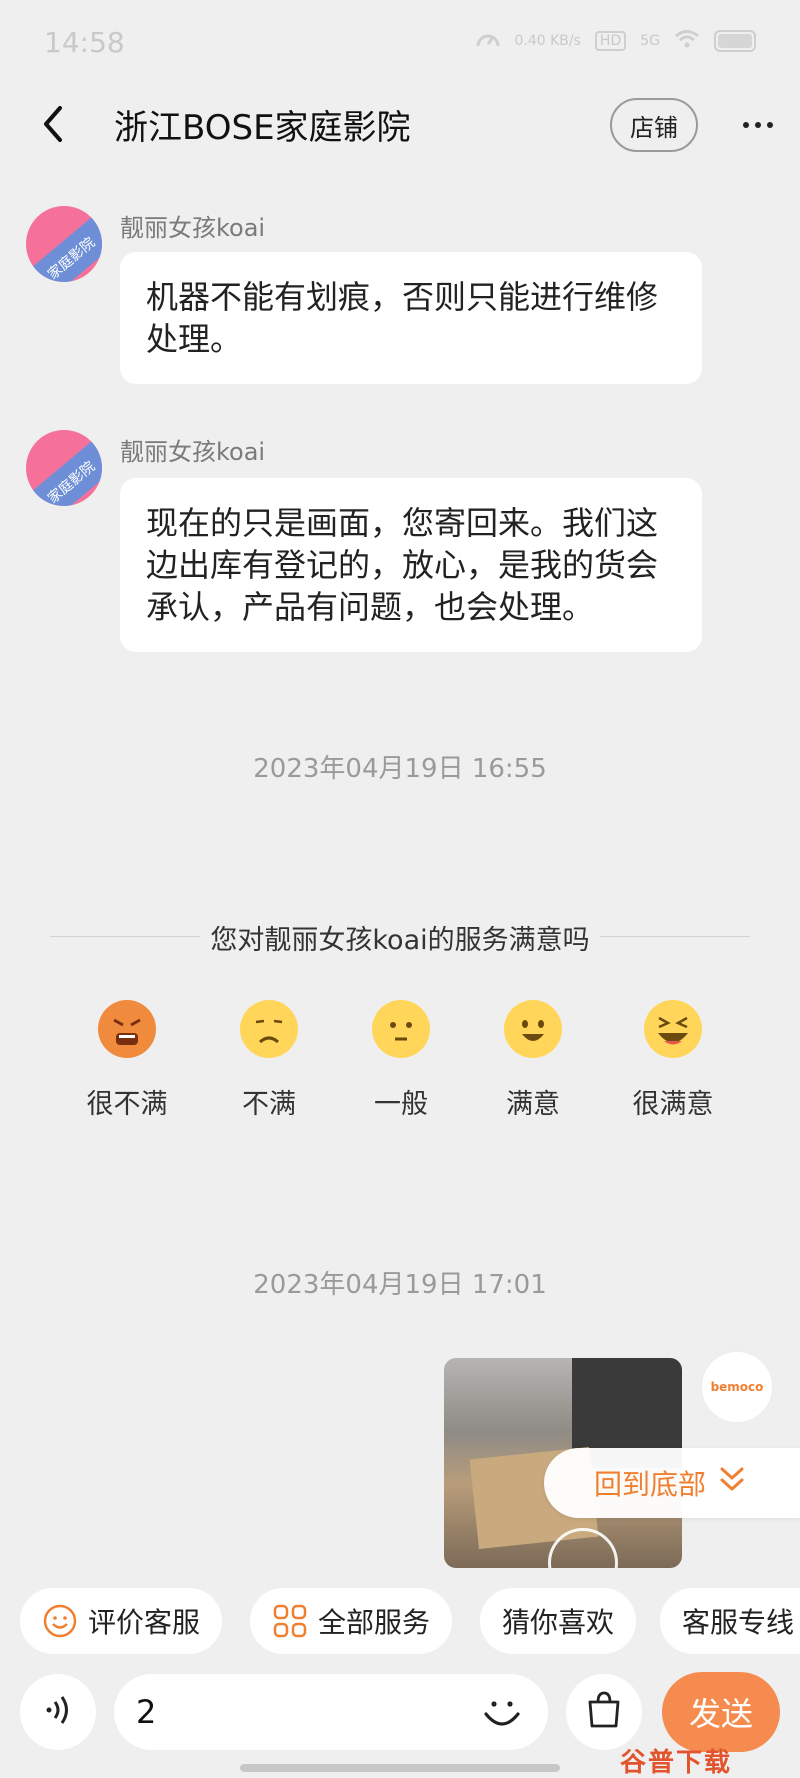 This screenshot has height=1778, width=800. I want to click on send-button: 发送, so click(721, 1712).